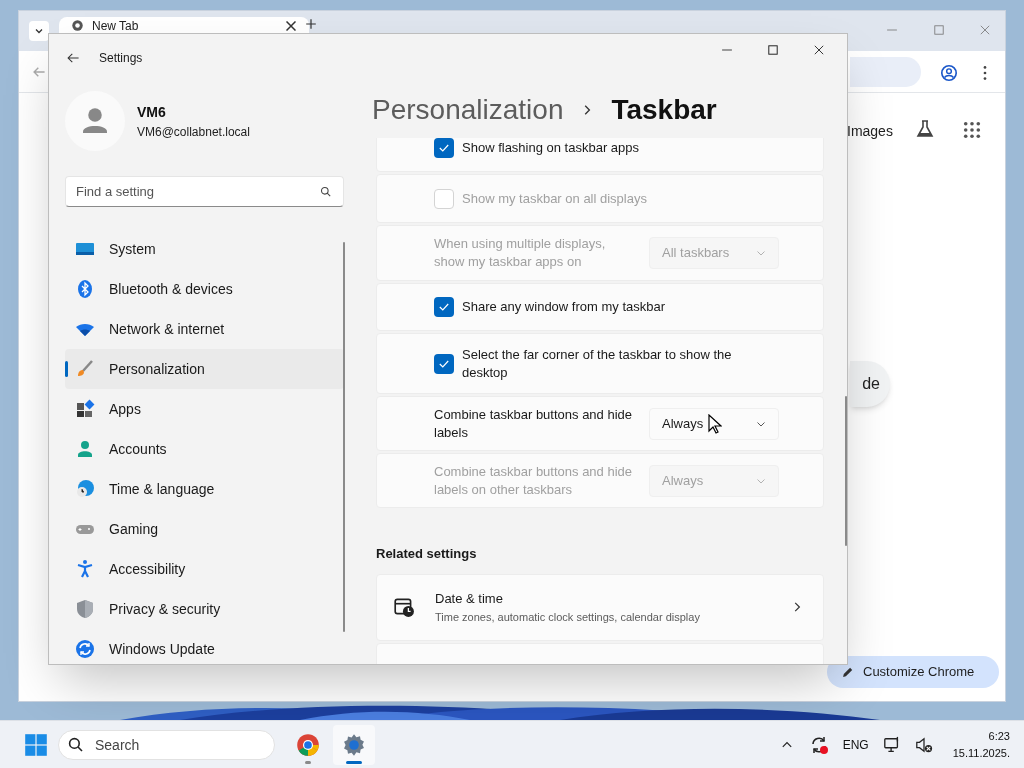  Describe the element at coordinates (533, 480) in the screenshot. I see `setting-label: Combine taskbar buttons and hide labels on other taskbars` at that location.